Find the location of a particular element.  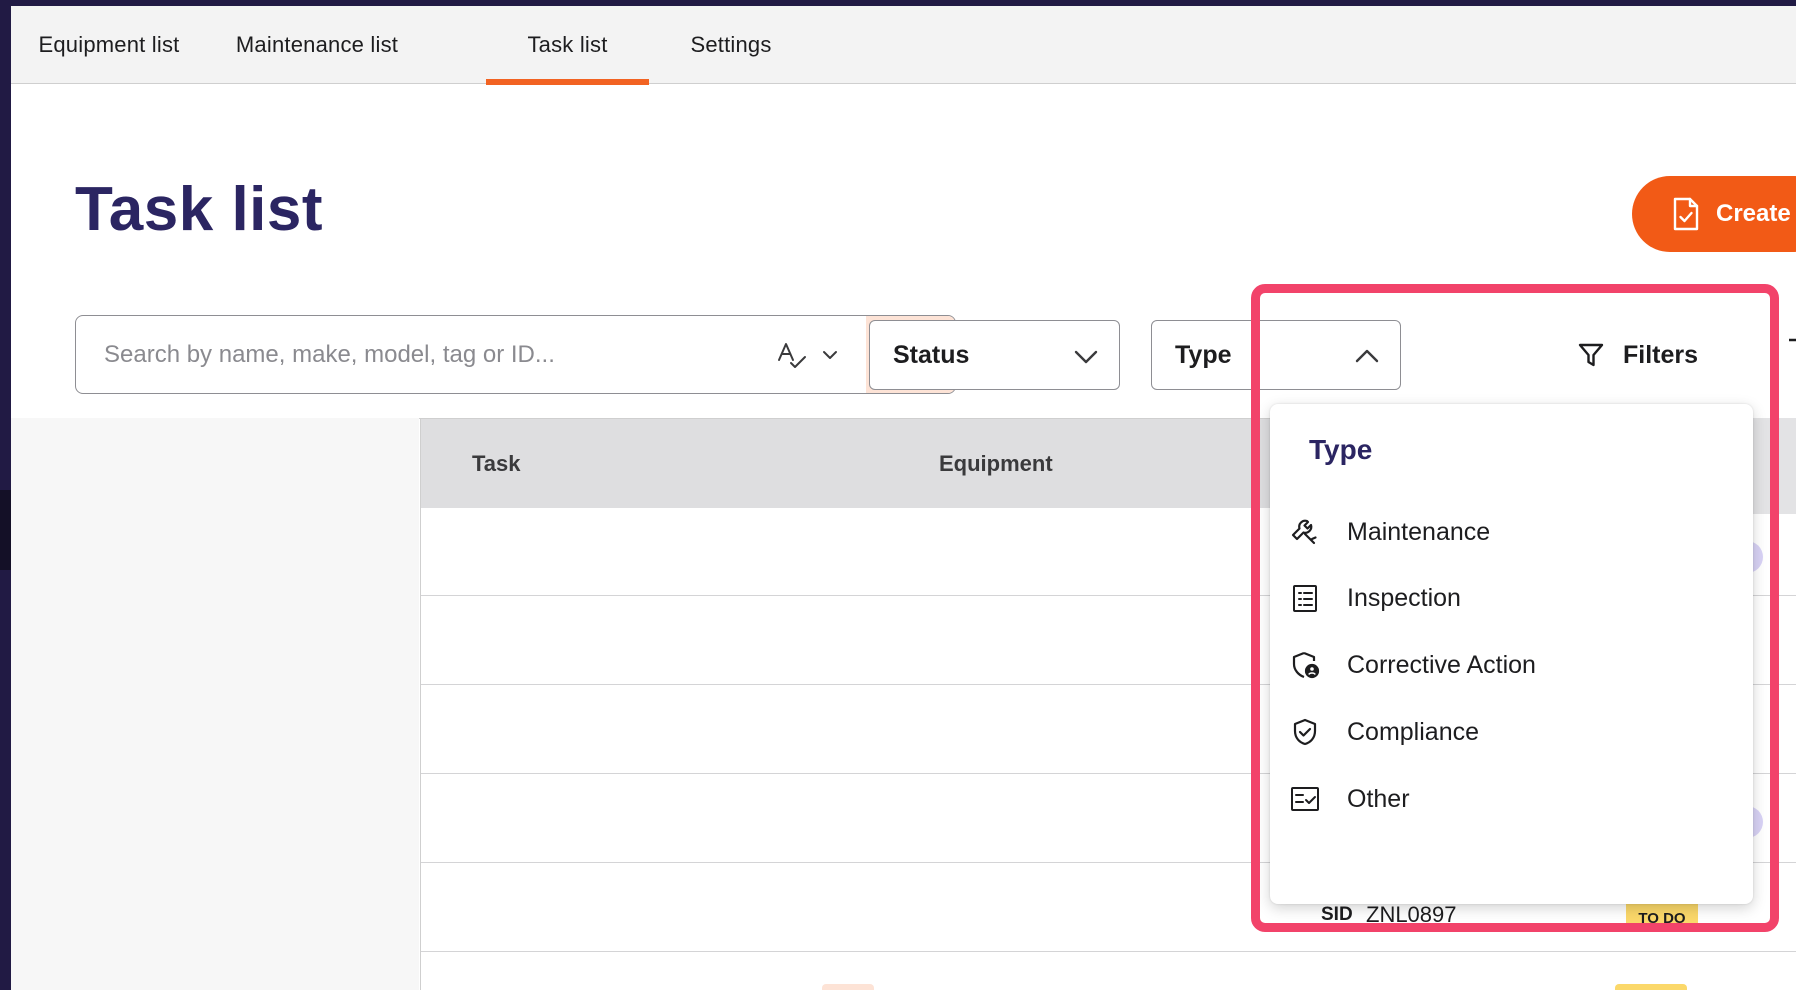

document-check-icon is located at coordinates (1686, 214).